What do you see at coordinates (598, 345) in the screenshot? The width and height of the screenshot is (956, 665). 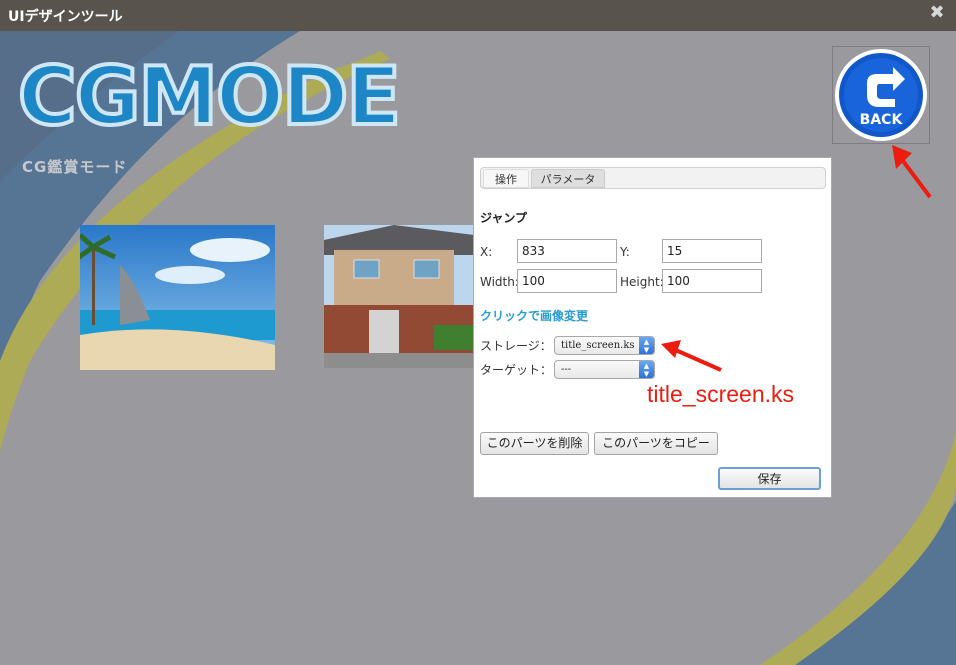 I see `storage-select-value: title_screen.ks` at bounding box center [598, 345].